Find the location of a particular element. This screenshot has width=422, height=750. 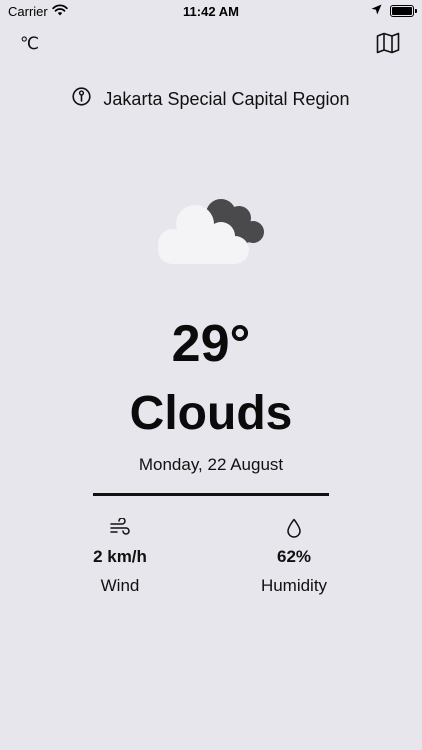

status-right-group is located at coordinates (394, 10).